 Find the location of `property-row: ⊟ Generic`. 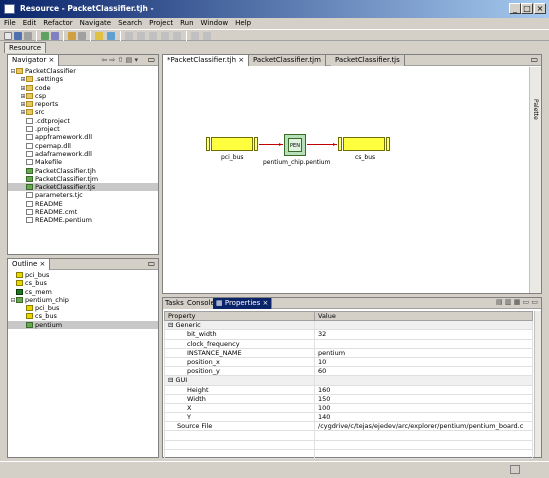

property-row: ⊟ Generic is located at coordinates (348, 325).